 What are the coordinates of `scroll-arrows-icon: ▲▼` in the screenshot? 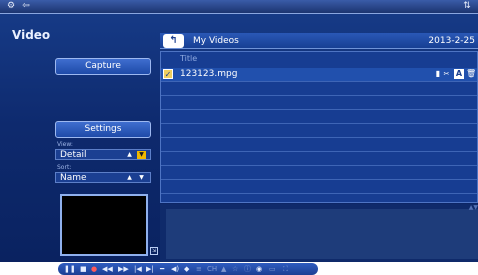 It's located at (473, 207).